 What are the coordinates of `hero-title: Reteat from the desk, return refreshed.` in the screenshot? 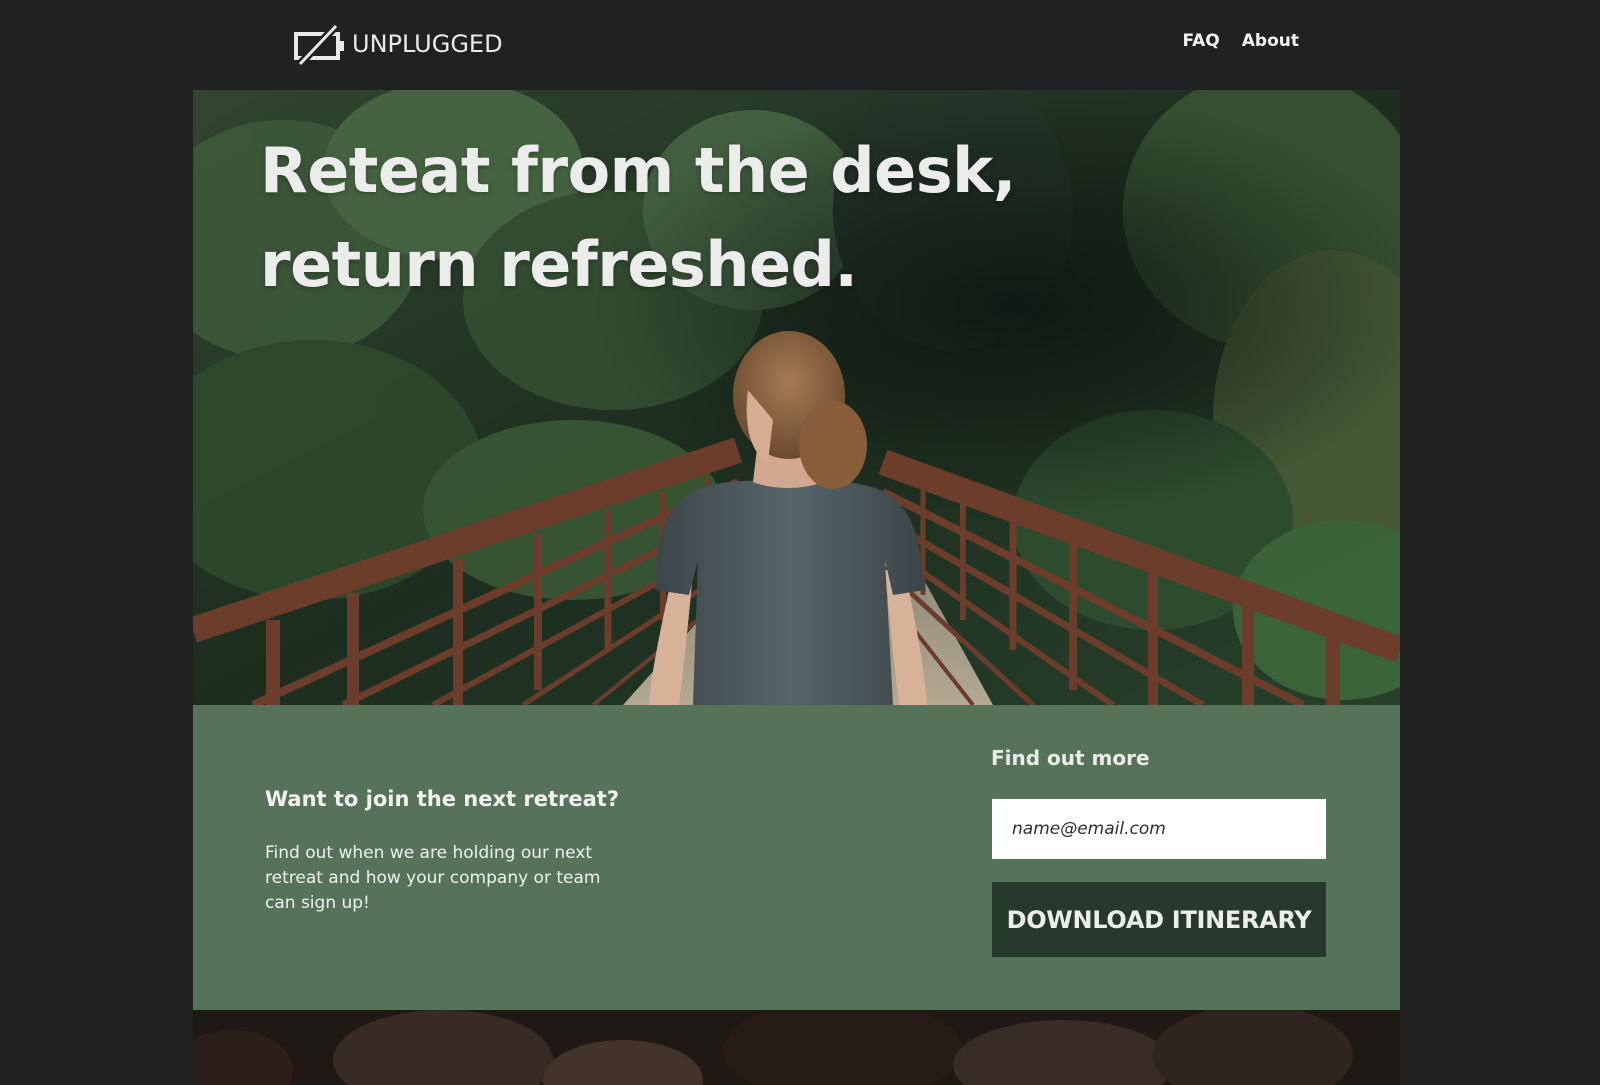 It's located at (638, 217).